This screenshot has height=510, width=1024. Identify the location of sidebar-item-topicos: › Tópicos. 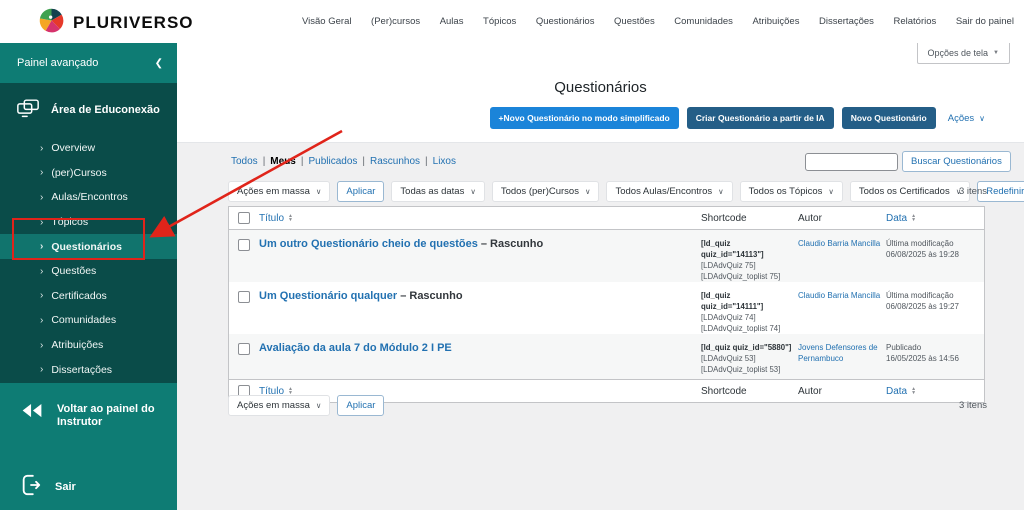
(88, 222).